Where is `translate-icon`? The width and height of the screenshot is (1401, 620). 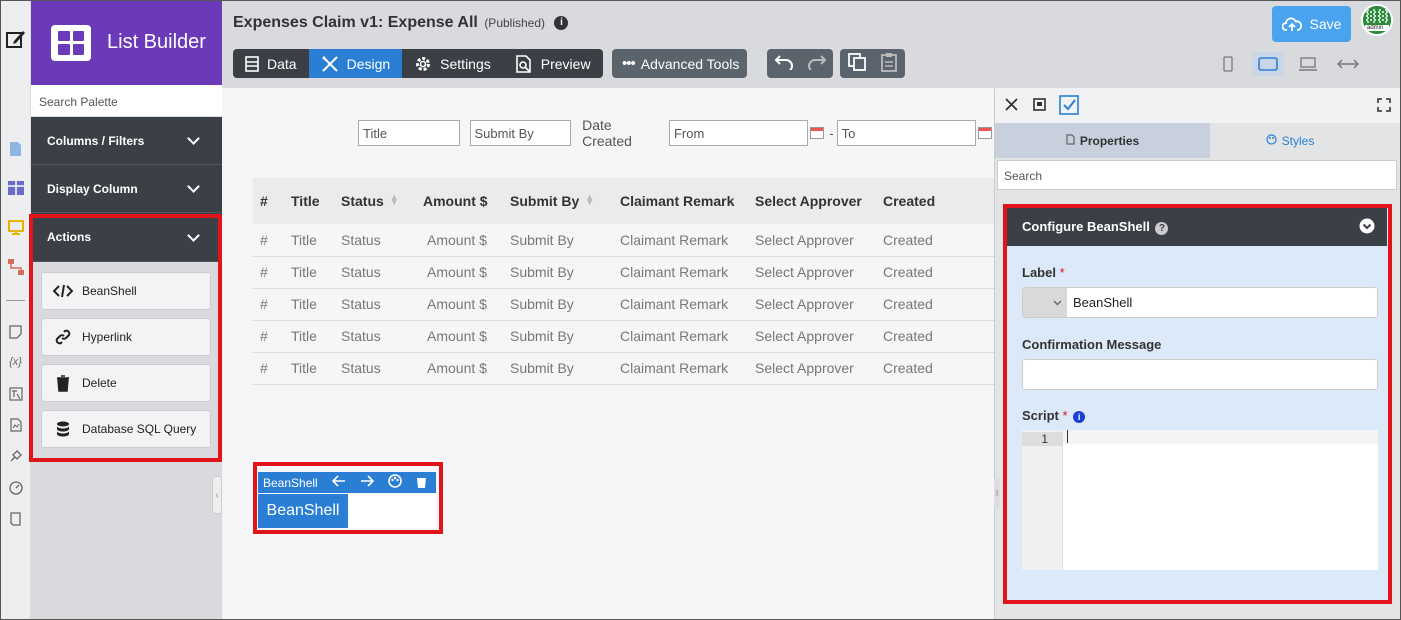 translate-icon is located at coordinates (15, 393).